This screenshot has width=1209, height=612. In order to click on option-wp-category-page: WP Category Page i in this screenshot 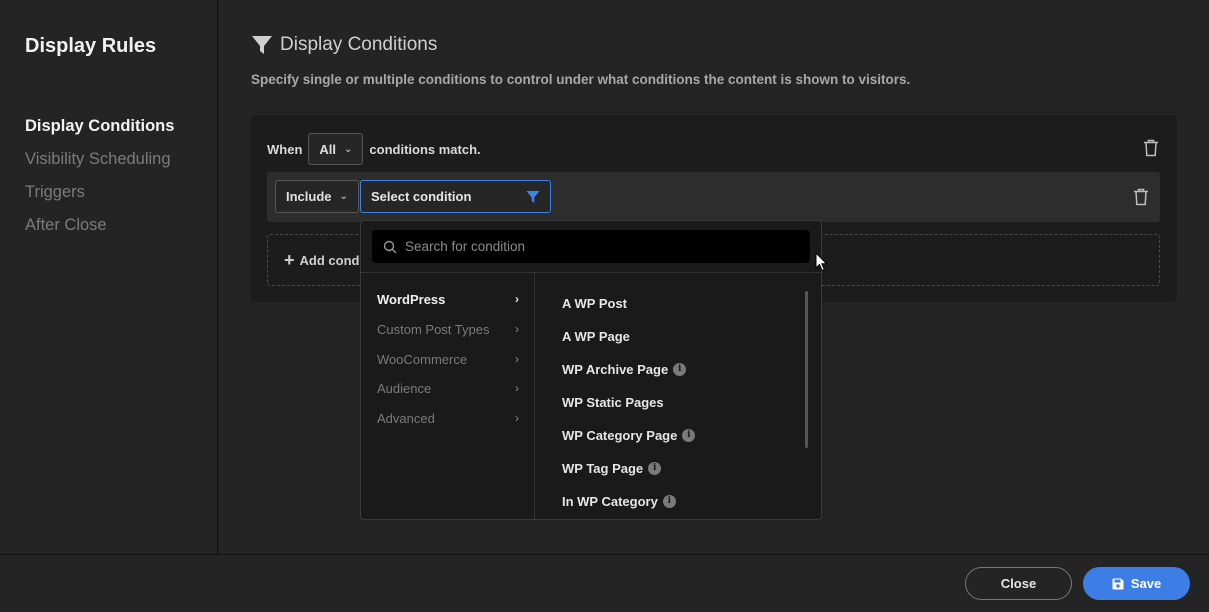, I will do `click(629, 435)`.